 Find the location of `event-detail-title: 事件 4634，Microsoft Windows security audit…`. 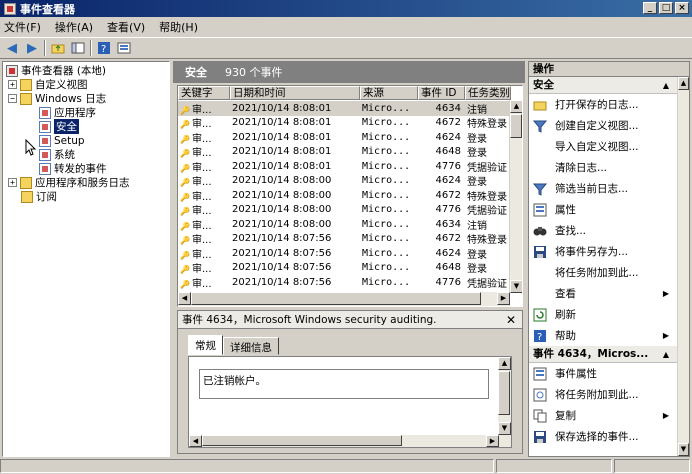

event-detail-title: 事件 4634，Microsoft Windows security audit… is located at coordinates (309, 320).